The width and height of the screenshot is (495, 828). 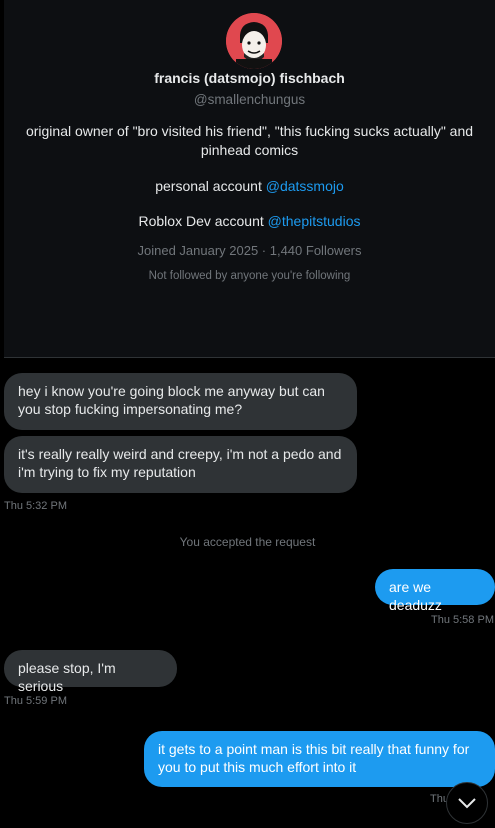 I want to click on chevron-down-icon, so click(x=467, y=803).